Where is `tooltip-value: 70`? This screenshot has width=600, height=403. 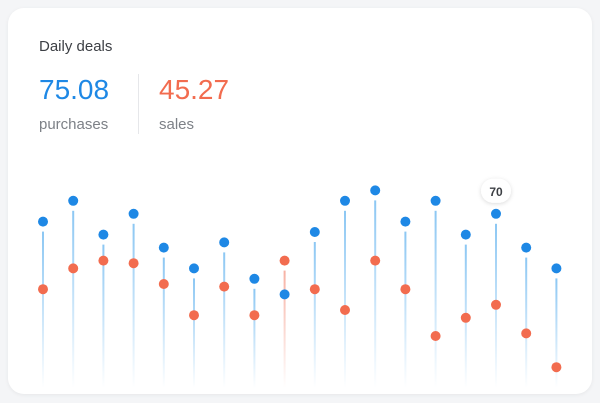 tooltip-value: 70 is located at coordinates (496, 192).